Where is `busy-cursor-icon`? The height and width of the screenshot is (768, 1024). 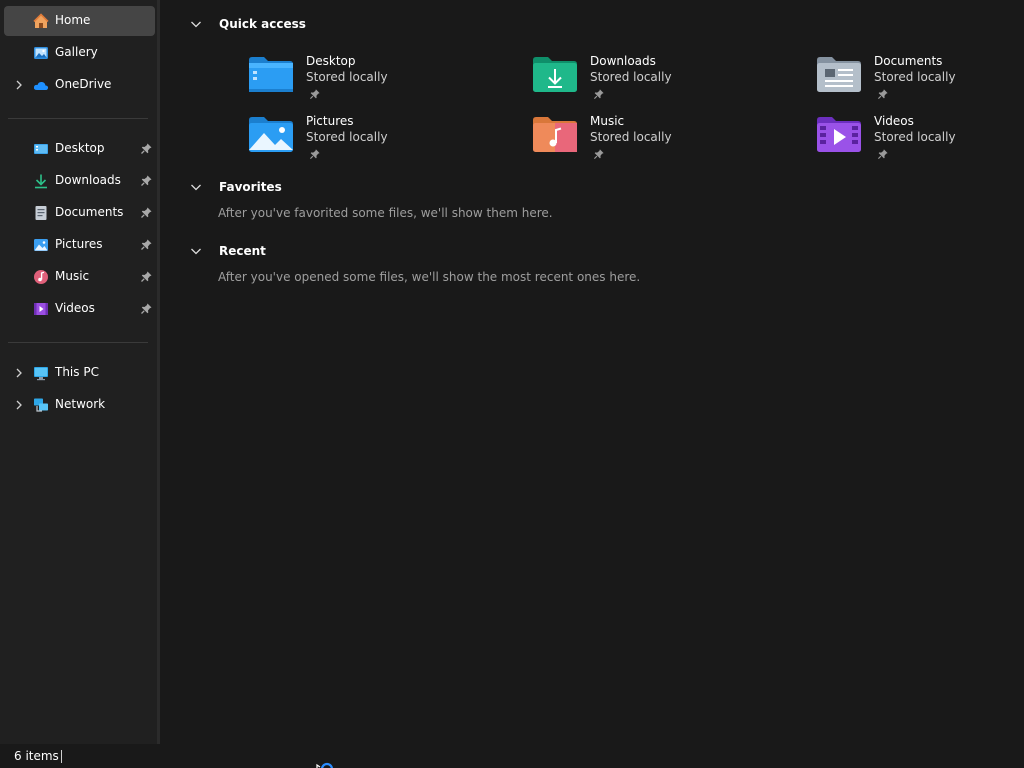
busy-cursor-icon is located at coordinates (325, 765).